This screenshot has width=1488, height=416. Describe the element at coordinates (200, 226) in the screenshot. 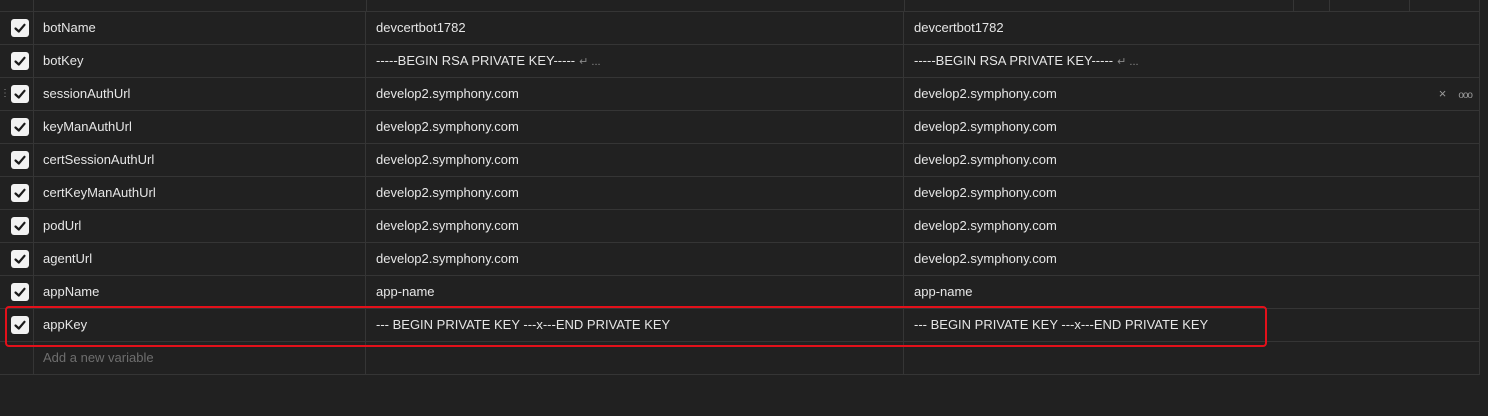

I see `variable-key-cell: podUrl` at that location.